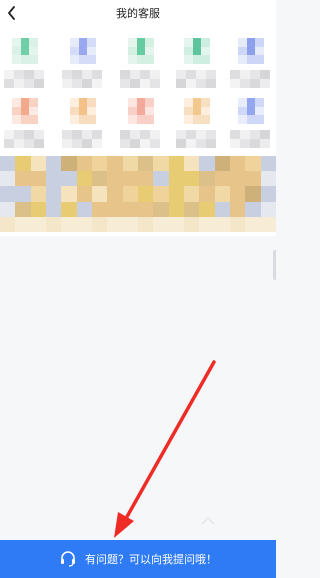 This screenshot has height=578, width=320. What do you see at coordinates (208, 520) in the screenshot?
I see `chevron-up-icon` at bounding box center [208, 520].